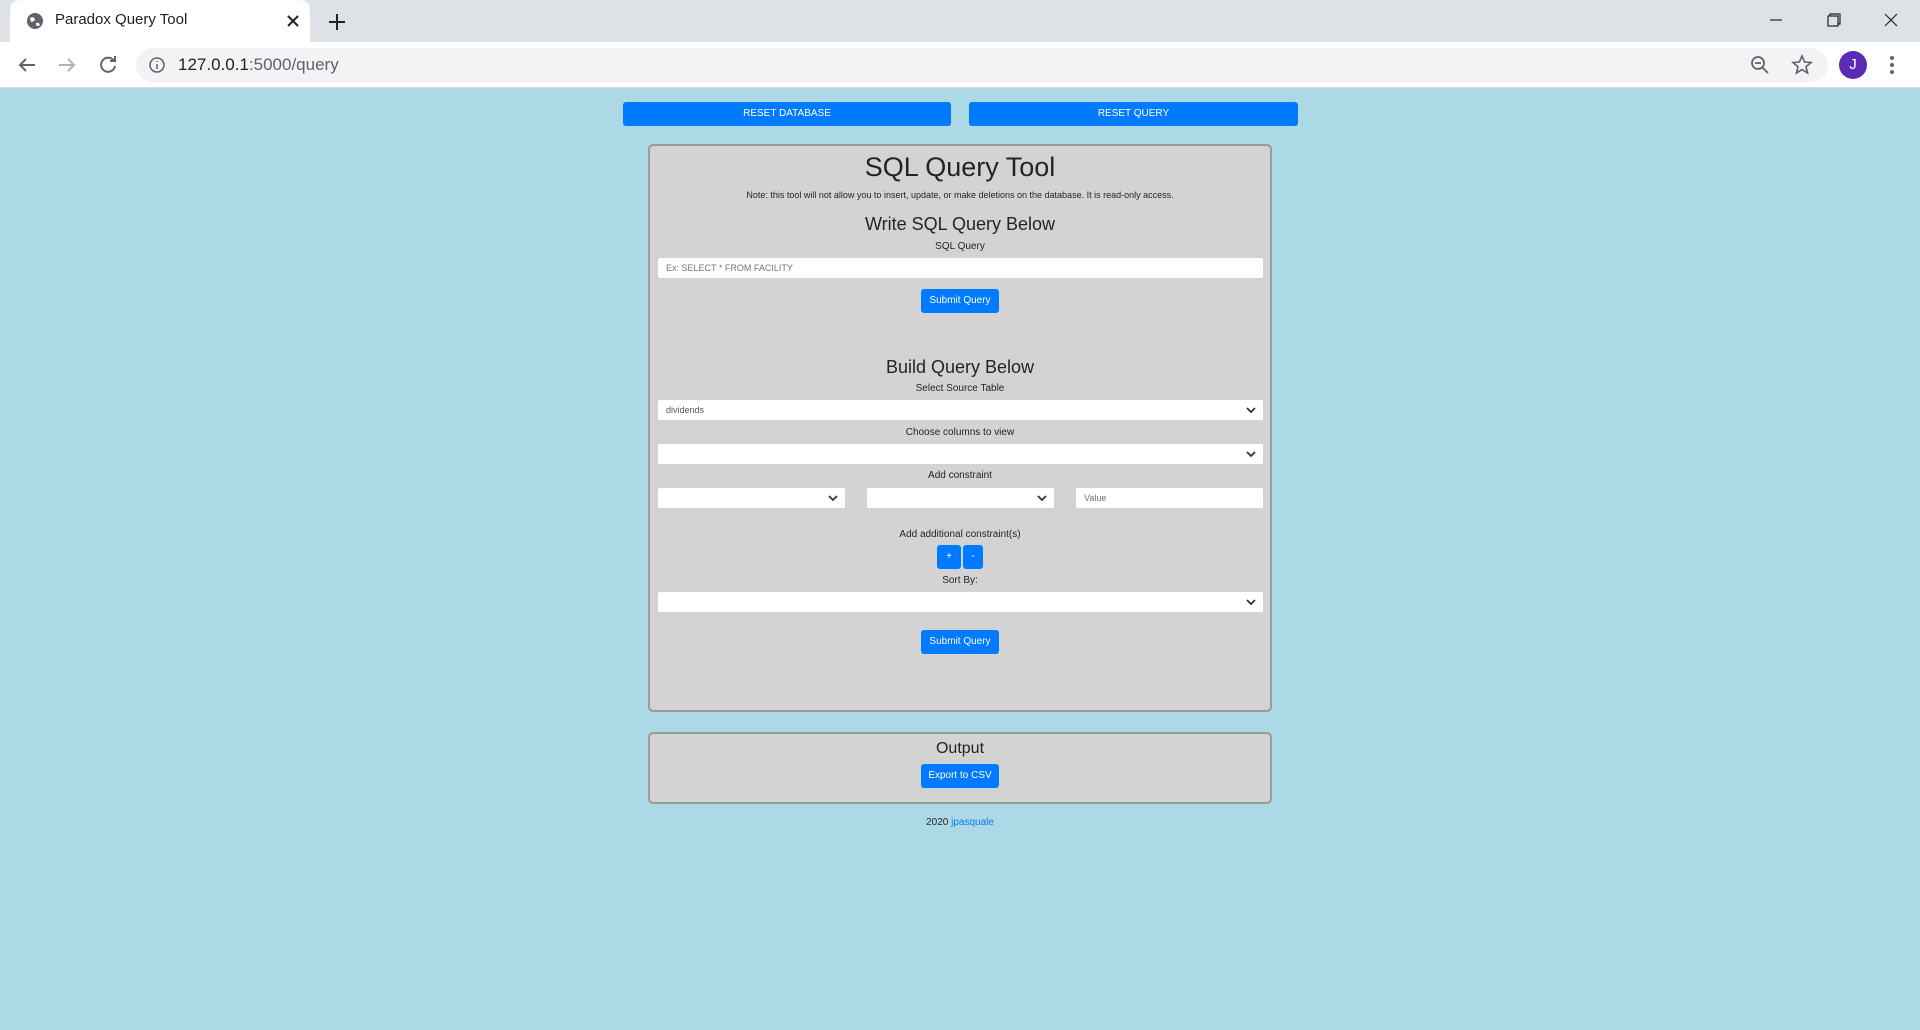  Describe the element at coordinates (787, 114) in the screenshot. I see `reset-database-button: RESET DATABASE` at that location.